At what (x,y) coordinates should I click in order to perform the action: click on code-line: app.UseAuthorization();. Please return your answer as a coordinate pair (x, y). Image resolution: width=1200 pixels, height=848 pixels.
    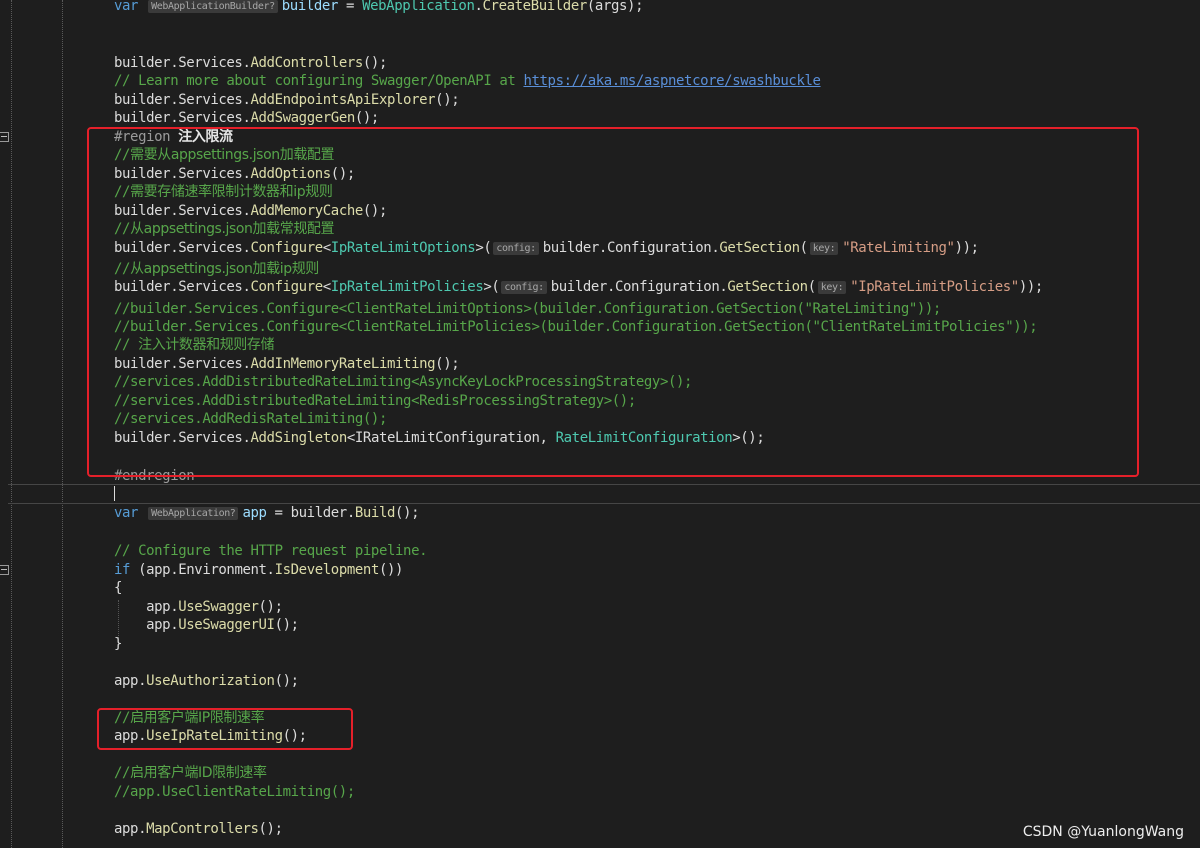
    Looking at the image, I should click on (206, 681).